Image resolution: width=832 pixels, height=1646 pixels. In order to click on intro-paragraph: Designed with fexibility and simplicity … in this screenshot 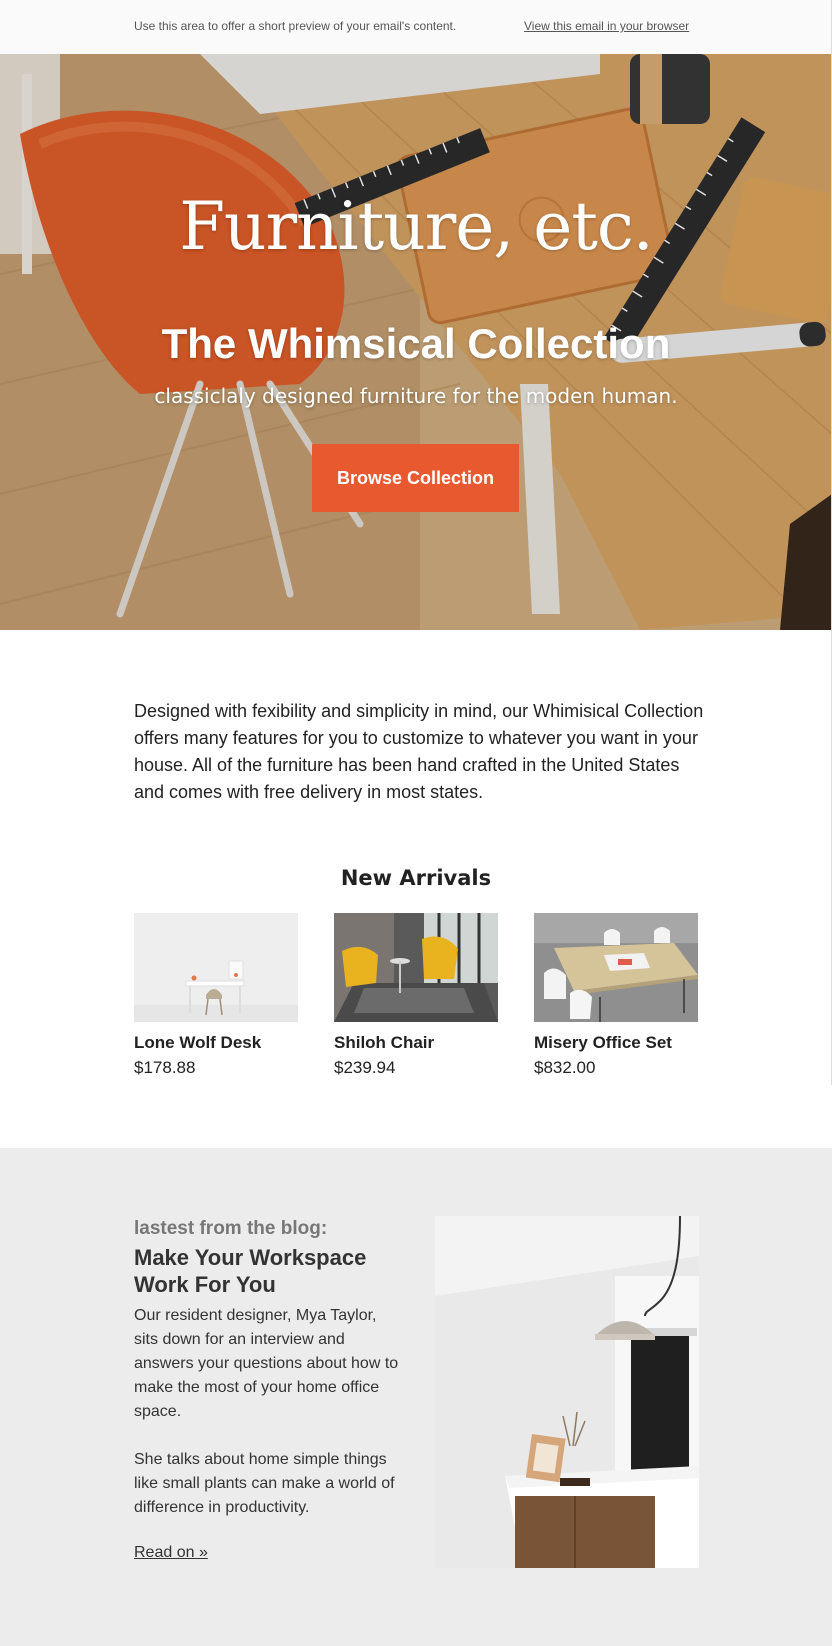, I will do `click(419, 751)`.